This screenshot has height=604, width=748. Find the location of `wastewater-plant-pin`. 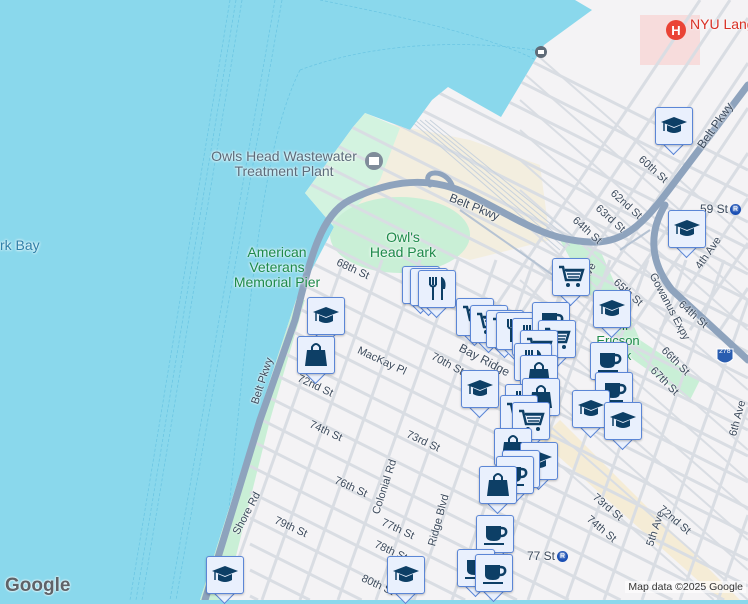

wastewater-plant-pin is located at coordinates (374, 161).